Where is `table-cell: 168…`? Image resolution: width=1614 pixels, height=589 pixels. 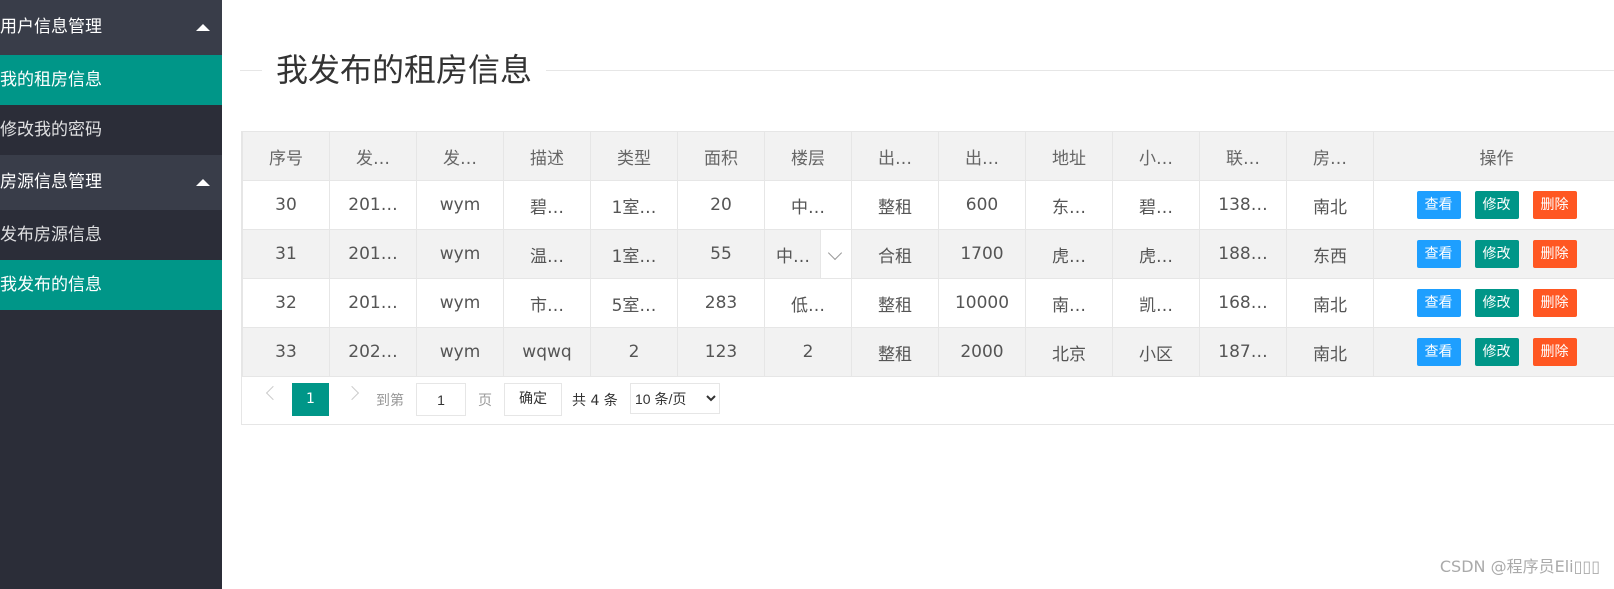 table-cell: 168… is located at coordinates (1243, 303).